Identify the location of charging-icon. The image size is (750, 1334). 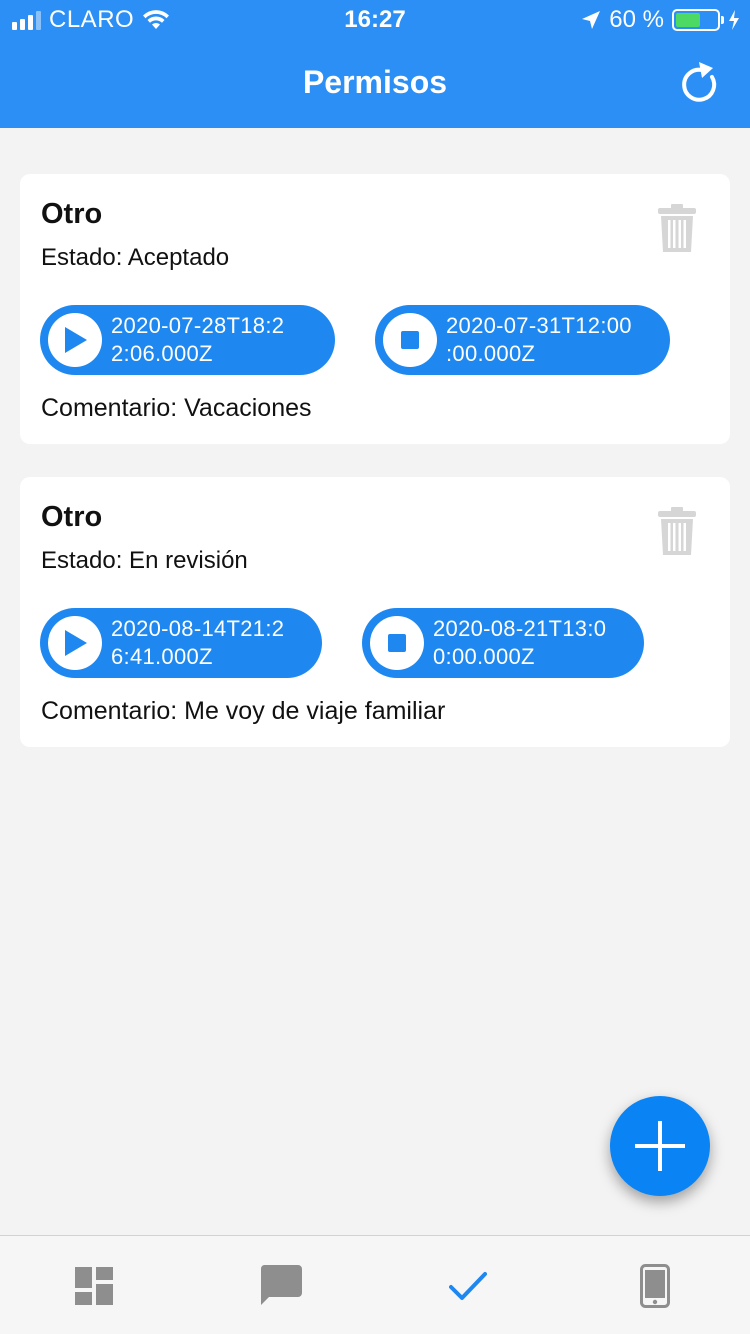
(734, 20).